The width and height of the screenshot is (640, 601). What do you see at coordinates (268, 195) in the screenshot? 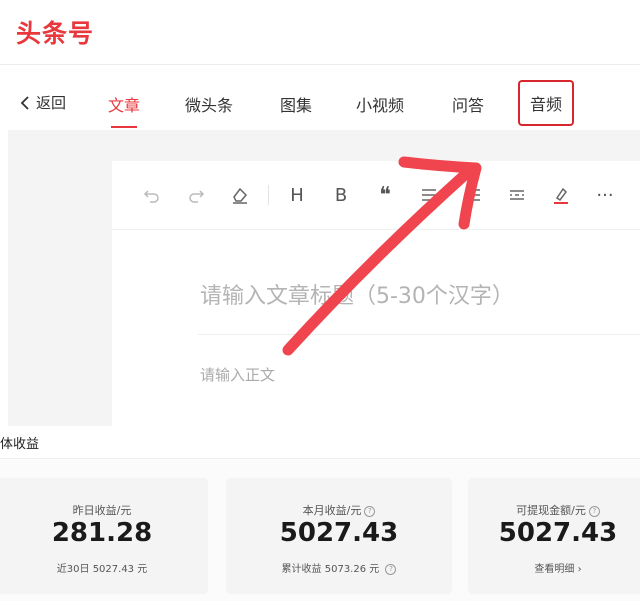
I see `toolbar-separator` at bounding box center [268, 195].